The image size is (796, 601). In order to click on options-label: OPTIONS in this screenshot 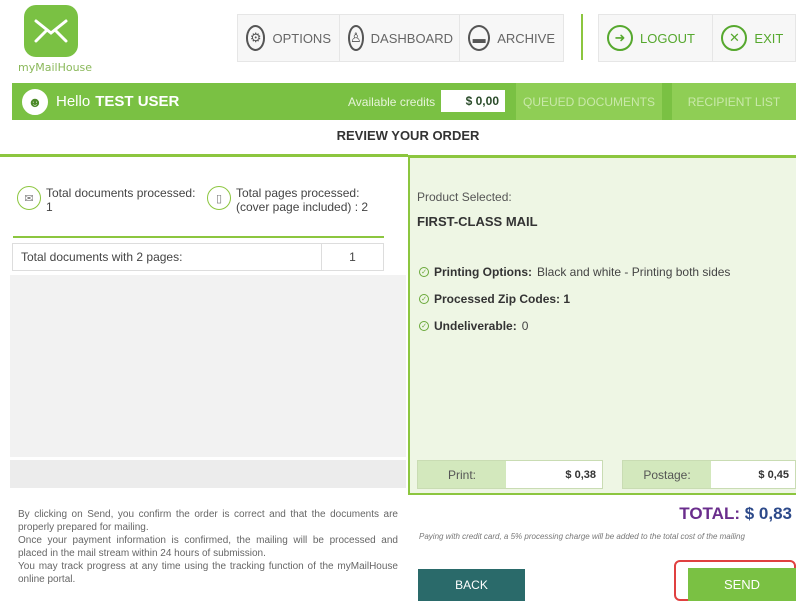, I will do `click(301, 38)`.